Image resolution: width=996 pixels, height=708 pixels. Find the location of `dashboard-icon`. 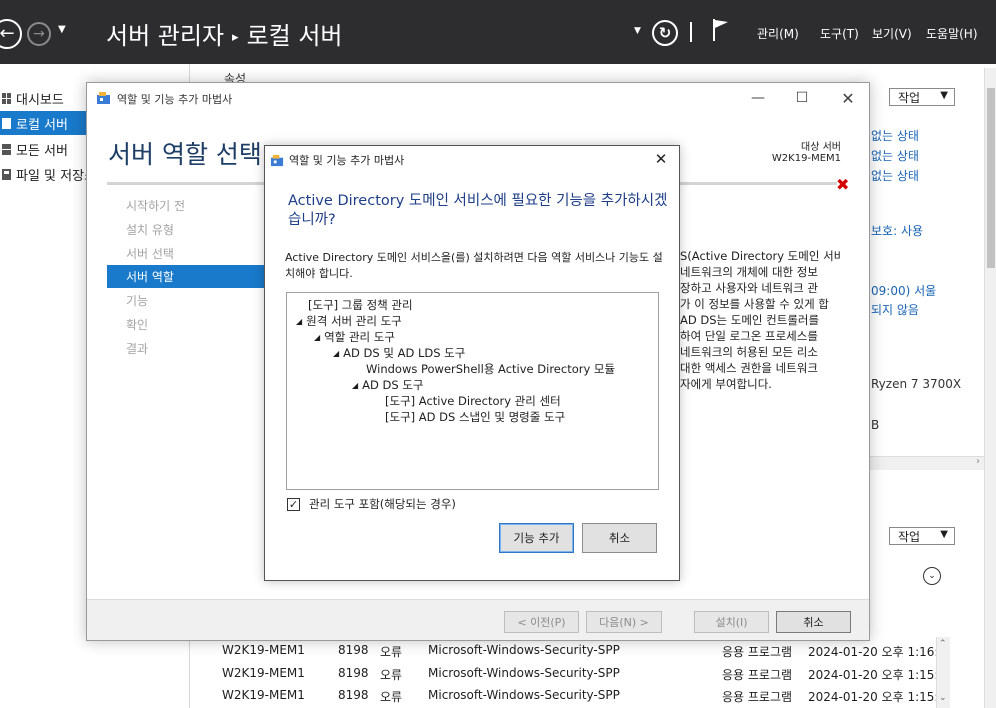

dashboard-icon is located at coordinates (6, 98).